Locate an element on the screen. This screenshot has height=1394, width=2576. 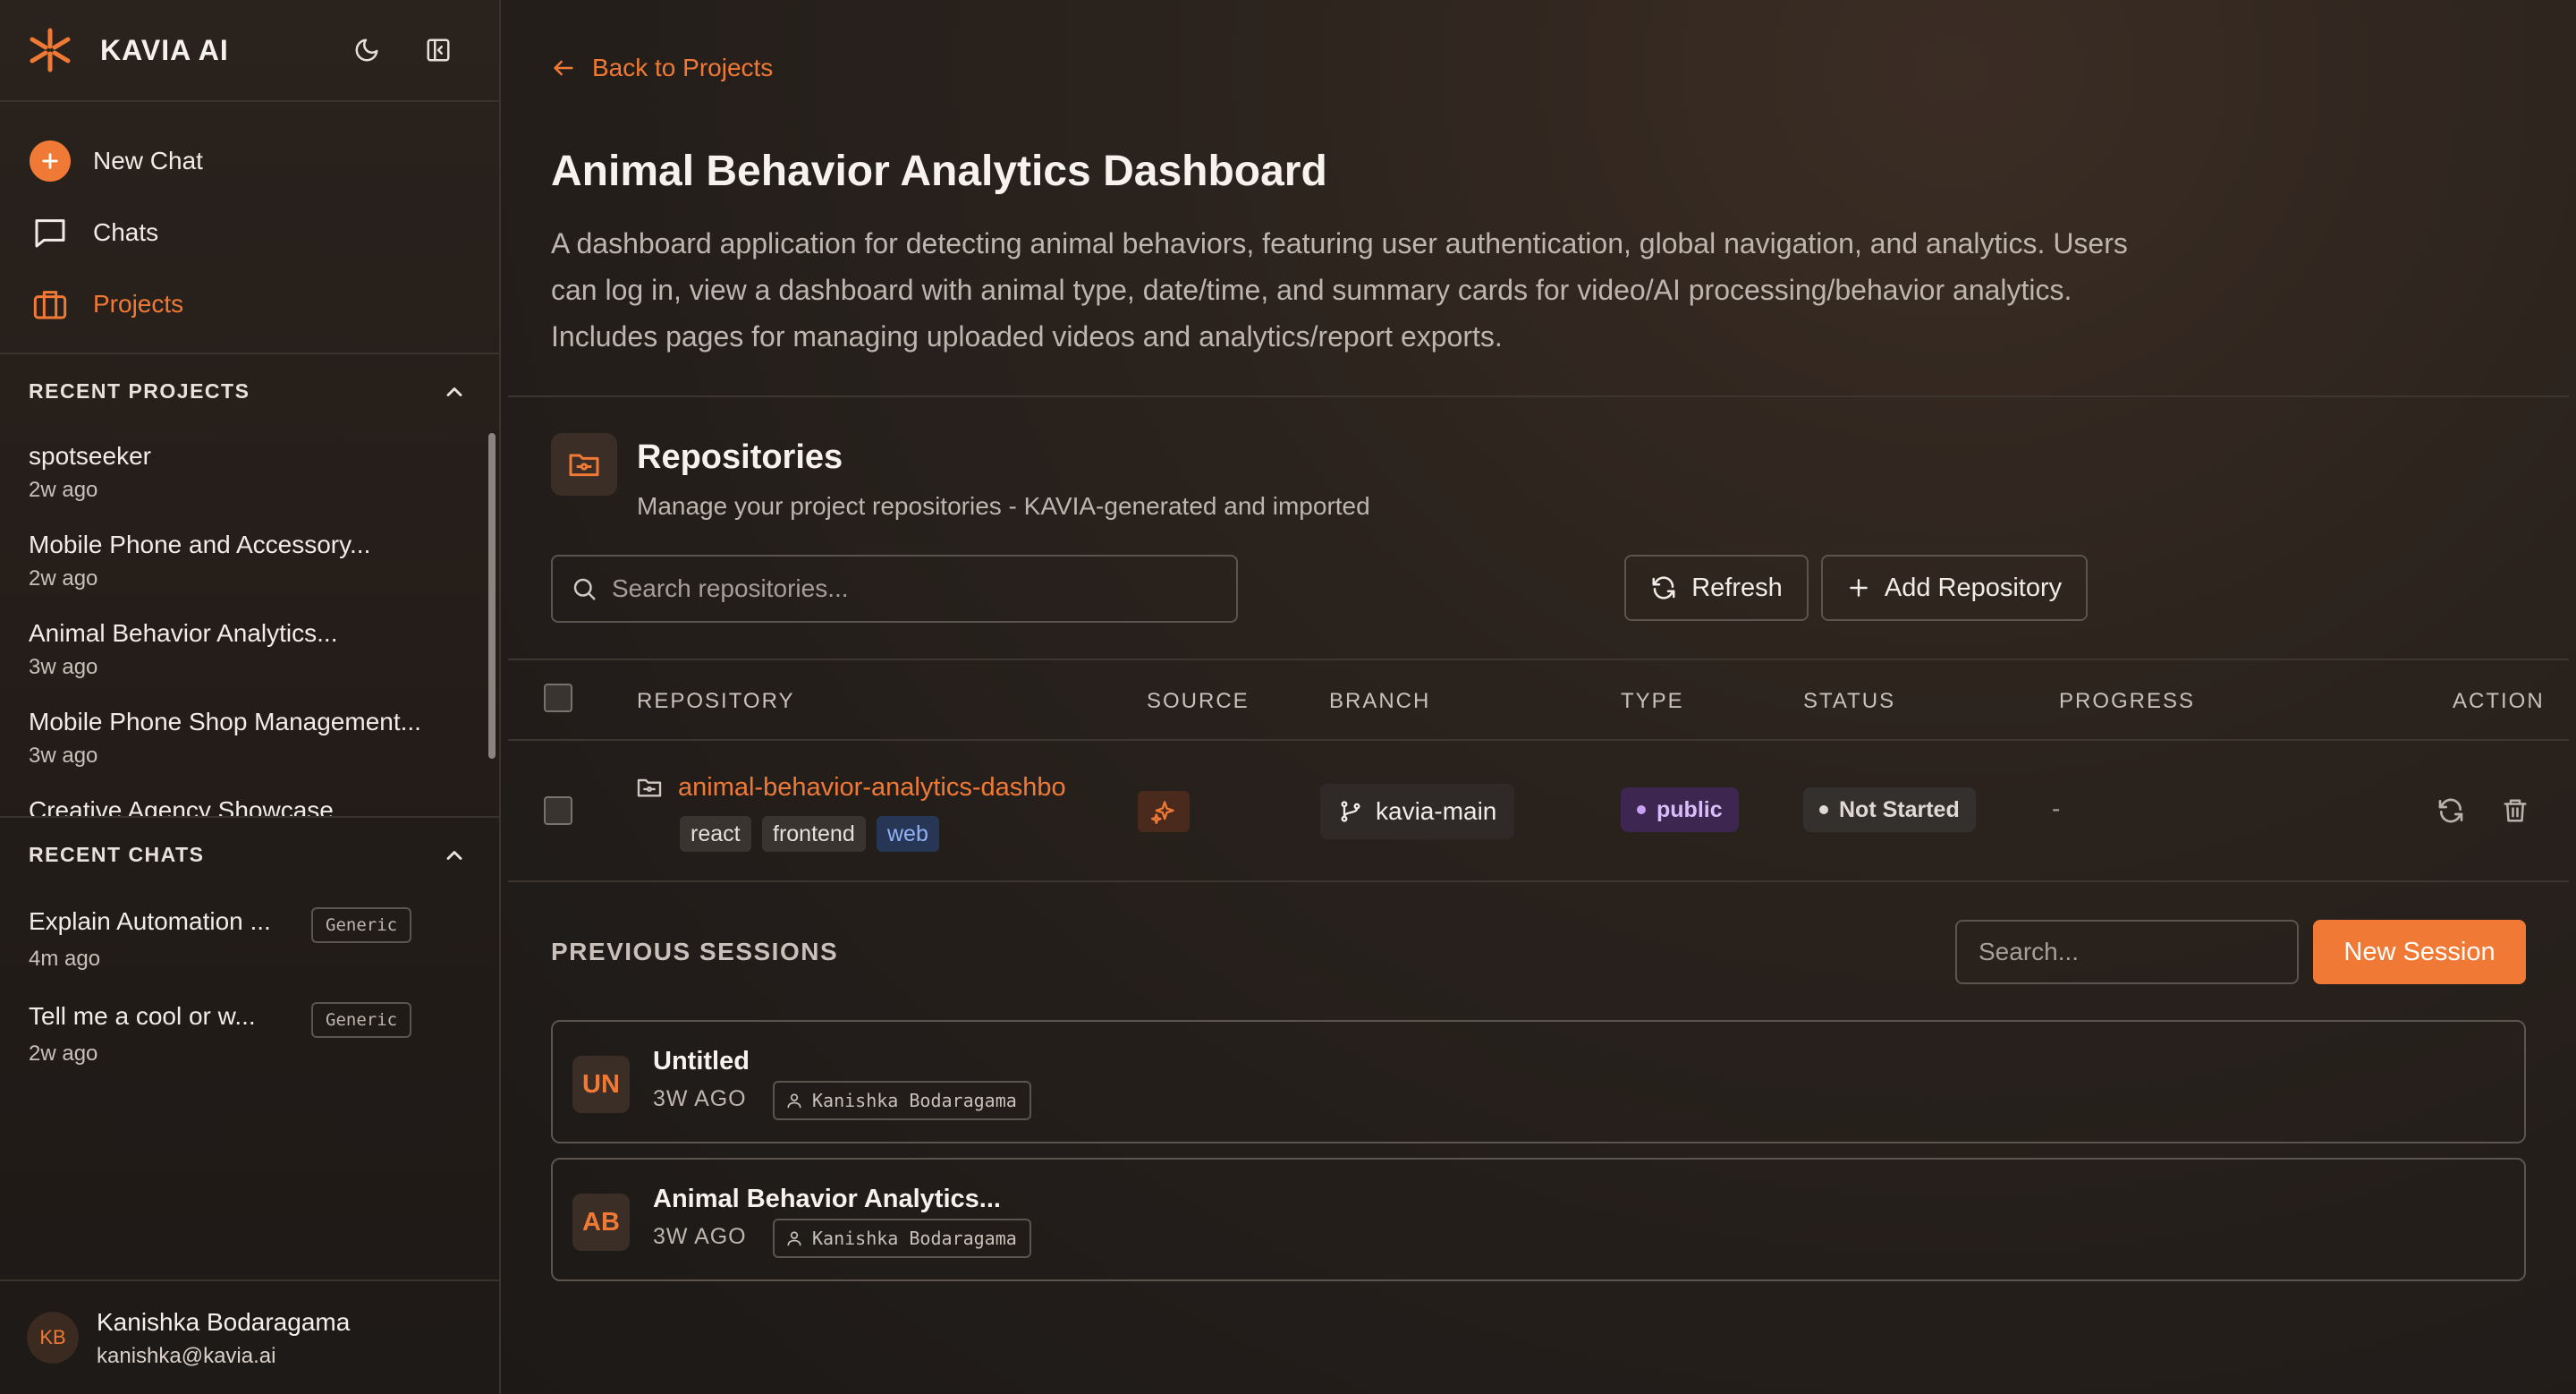
session-user-badge: Kanishka Bodaragama is located at coordinates (902, 1100).